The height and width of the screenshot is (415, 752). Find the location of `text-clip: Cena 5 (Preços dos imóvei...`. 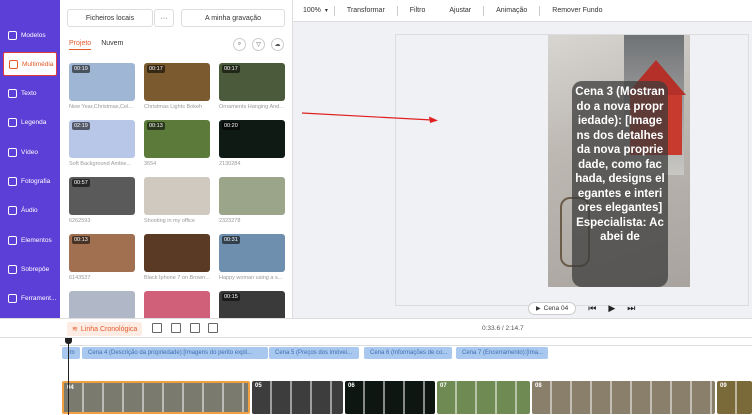

text-clip: Cena 5 (Preços dos imóvei... is located at coordinates (314, 353).